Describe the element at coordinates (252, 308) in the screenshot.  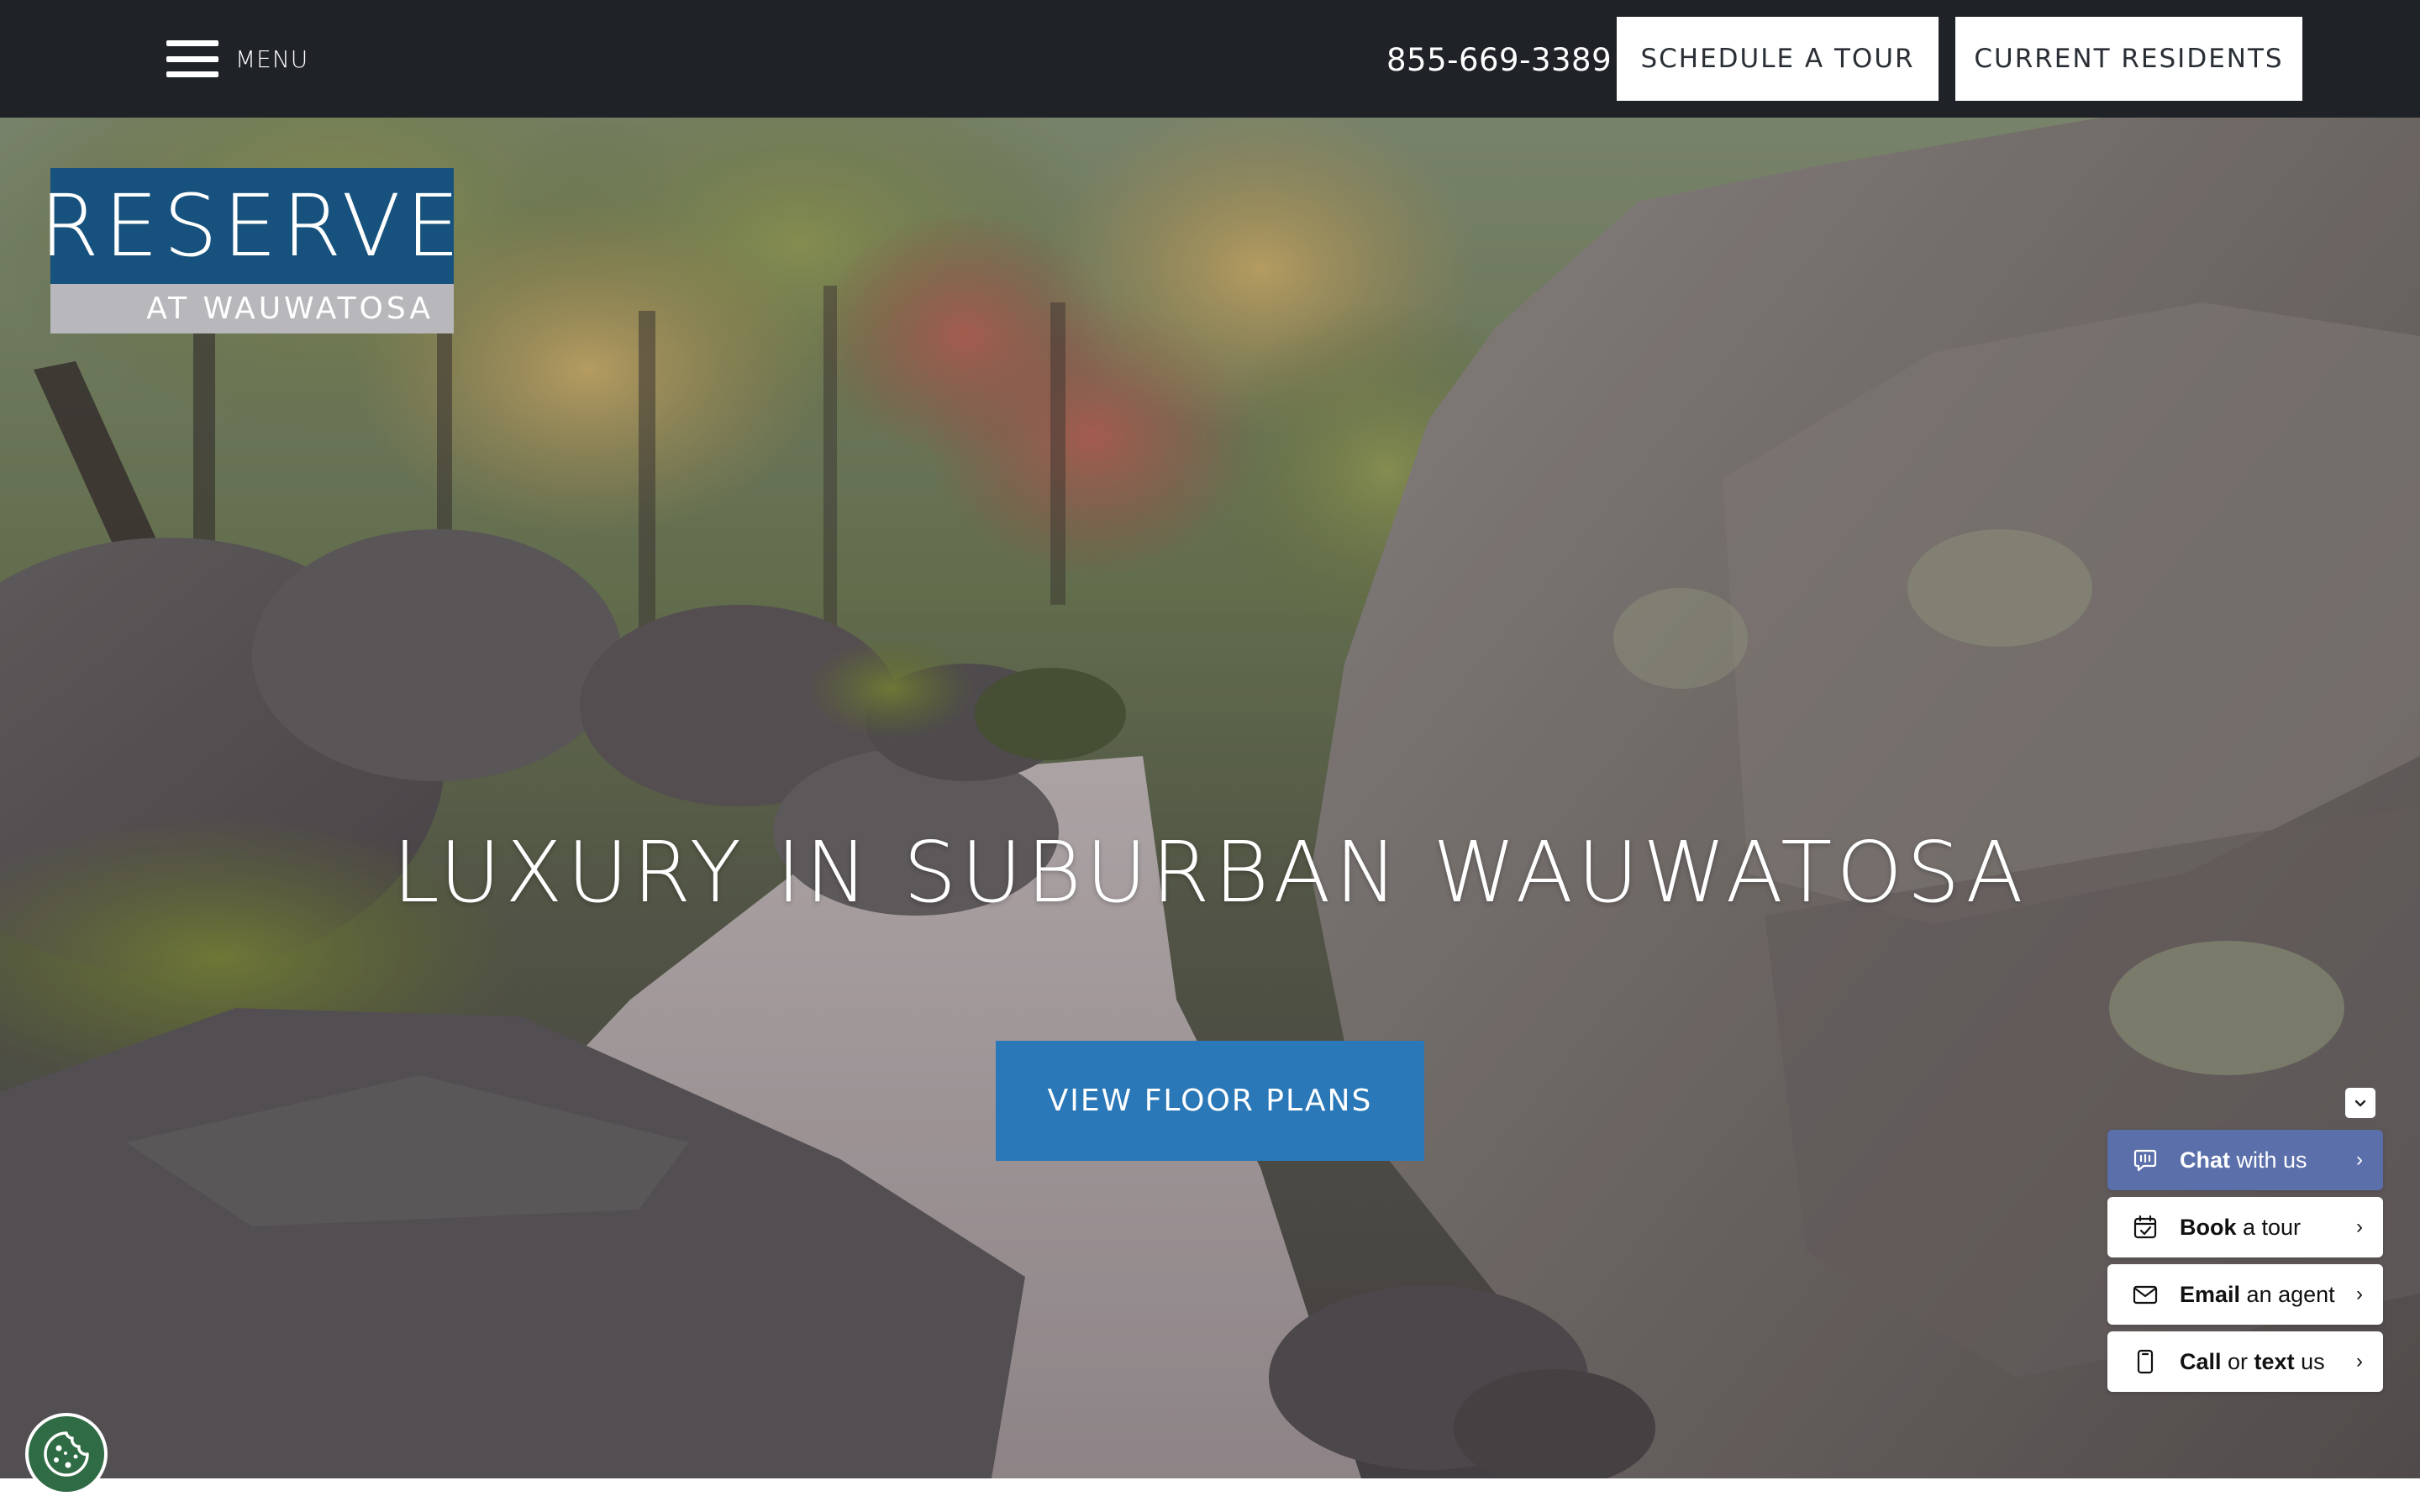
I see `logo-subtitle: AT WAUWATOSA` at that location.